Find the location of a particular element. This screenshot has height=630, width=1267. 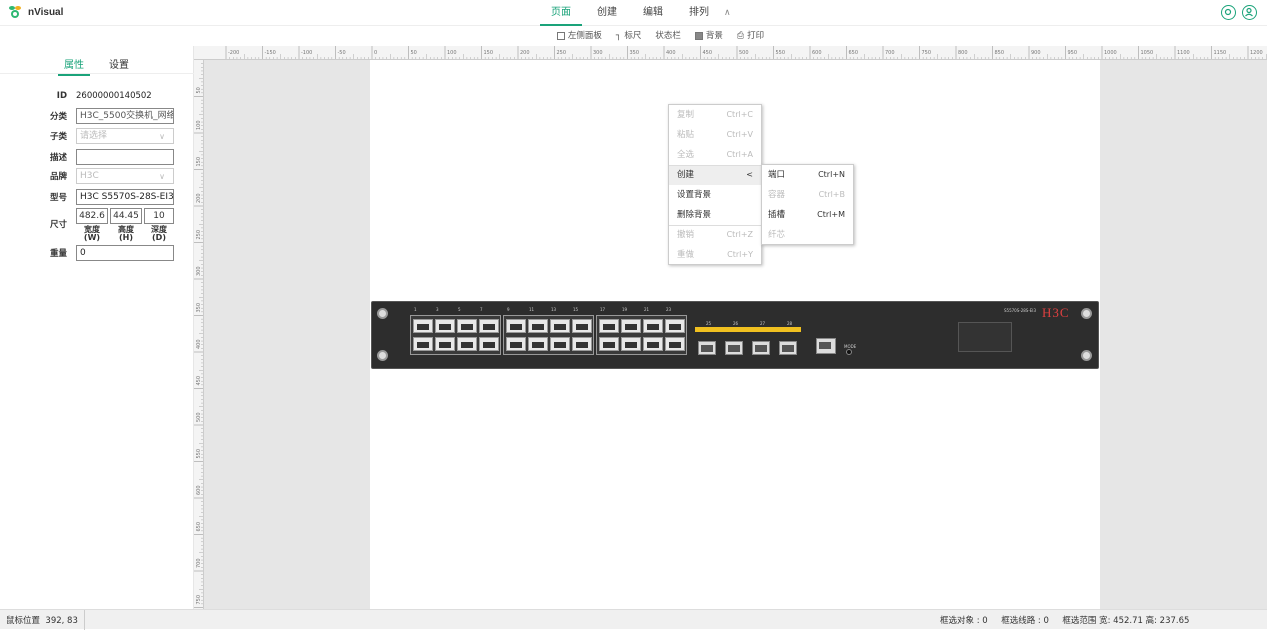

sfp-number-label: 27 is located at coordinates (763, 323).